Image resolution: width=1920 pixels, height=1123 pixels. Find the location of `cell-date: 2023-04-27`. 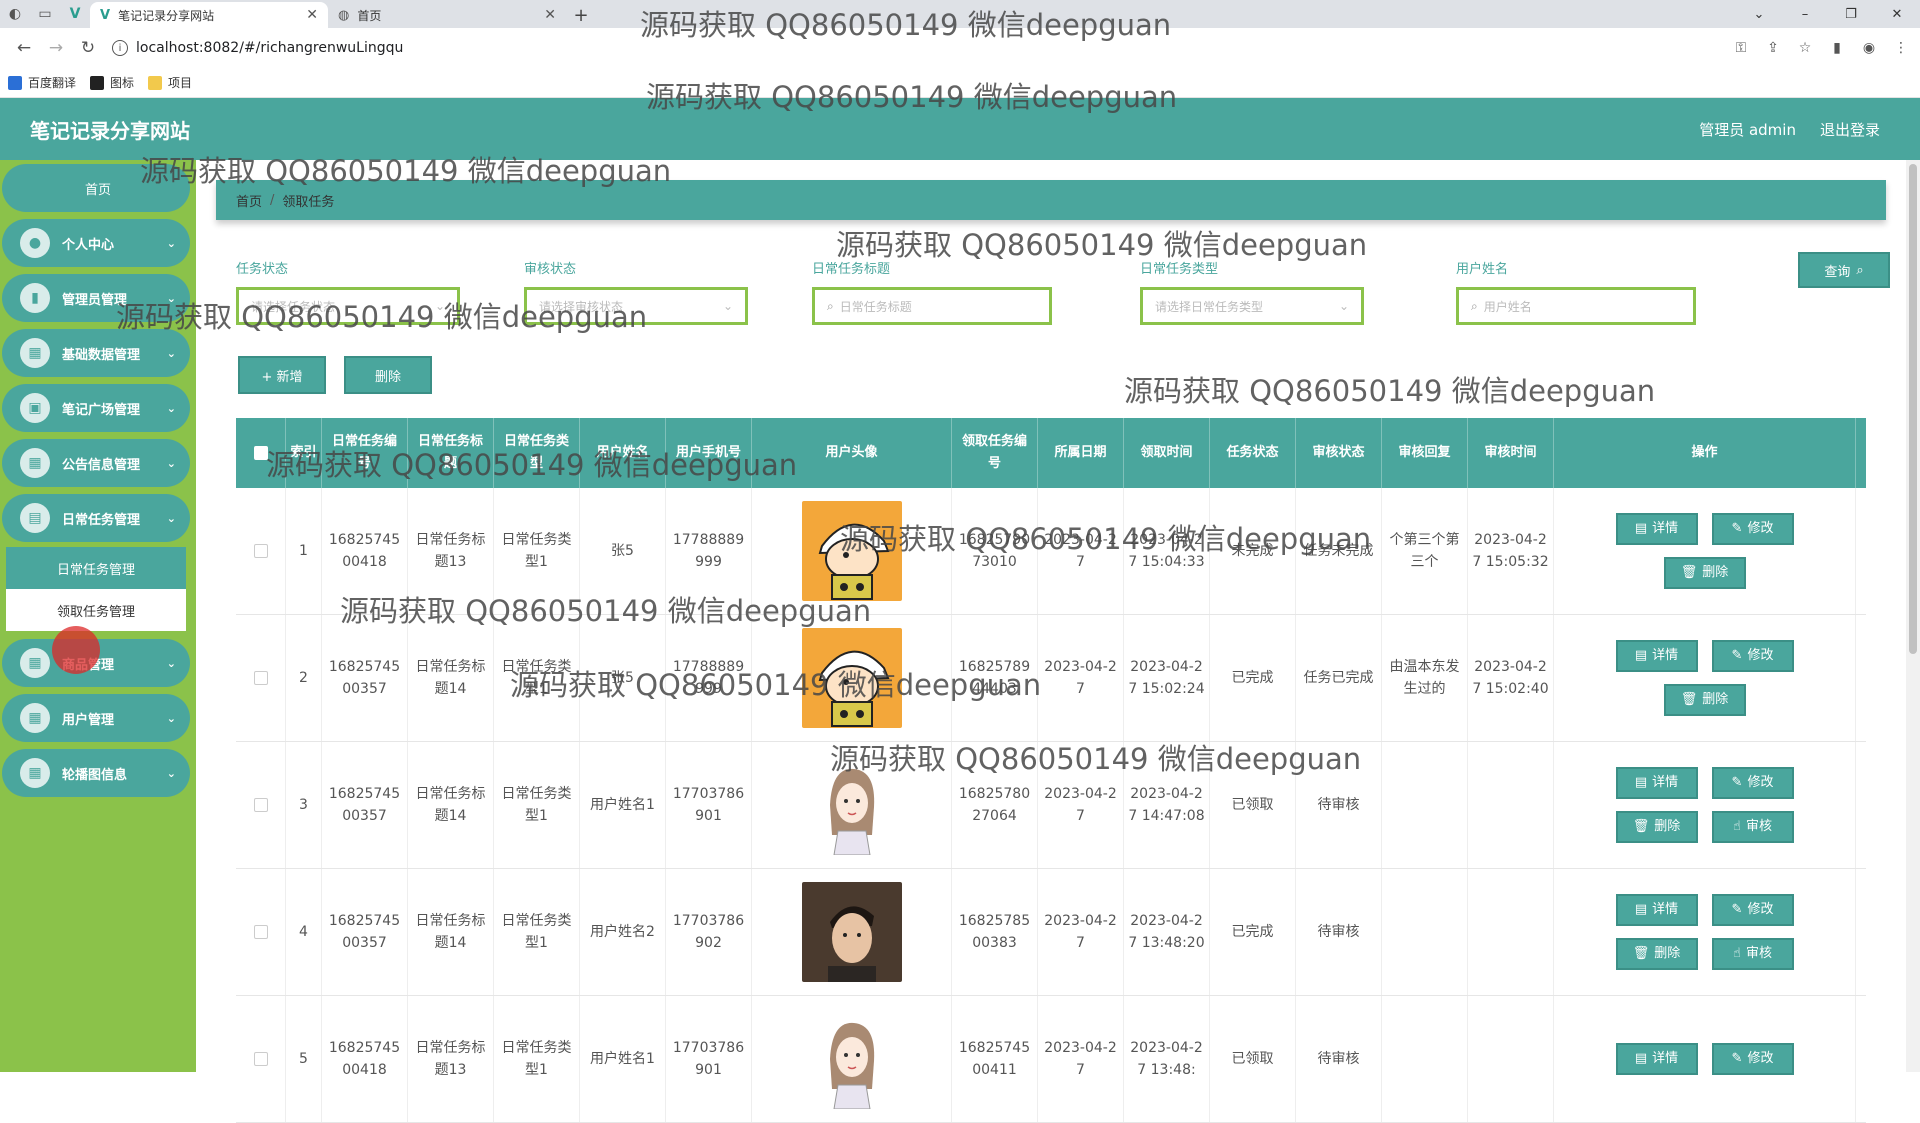

cell-date: 2023-04-27 is located at coordinates (1081, 932).